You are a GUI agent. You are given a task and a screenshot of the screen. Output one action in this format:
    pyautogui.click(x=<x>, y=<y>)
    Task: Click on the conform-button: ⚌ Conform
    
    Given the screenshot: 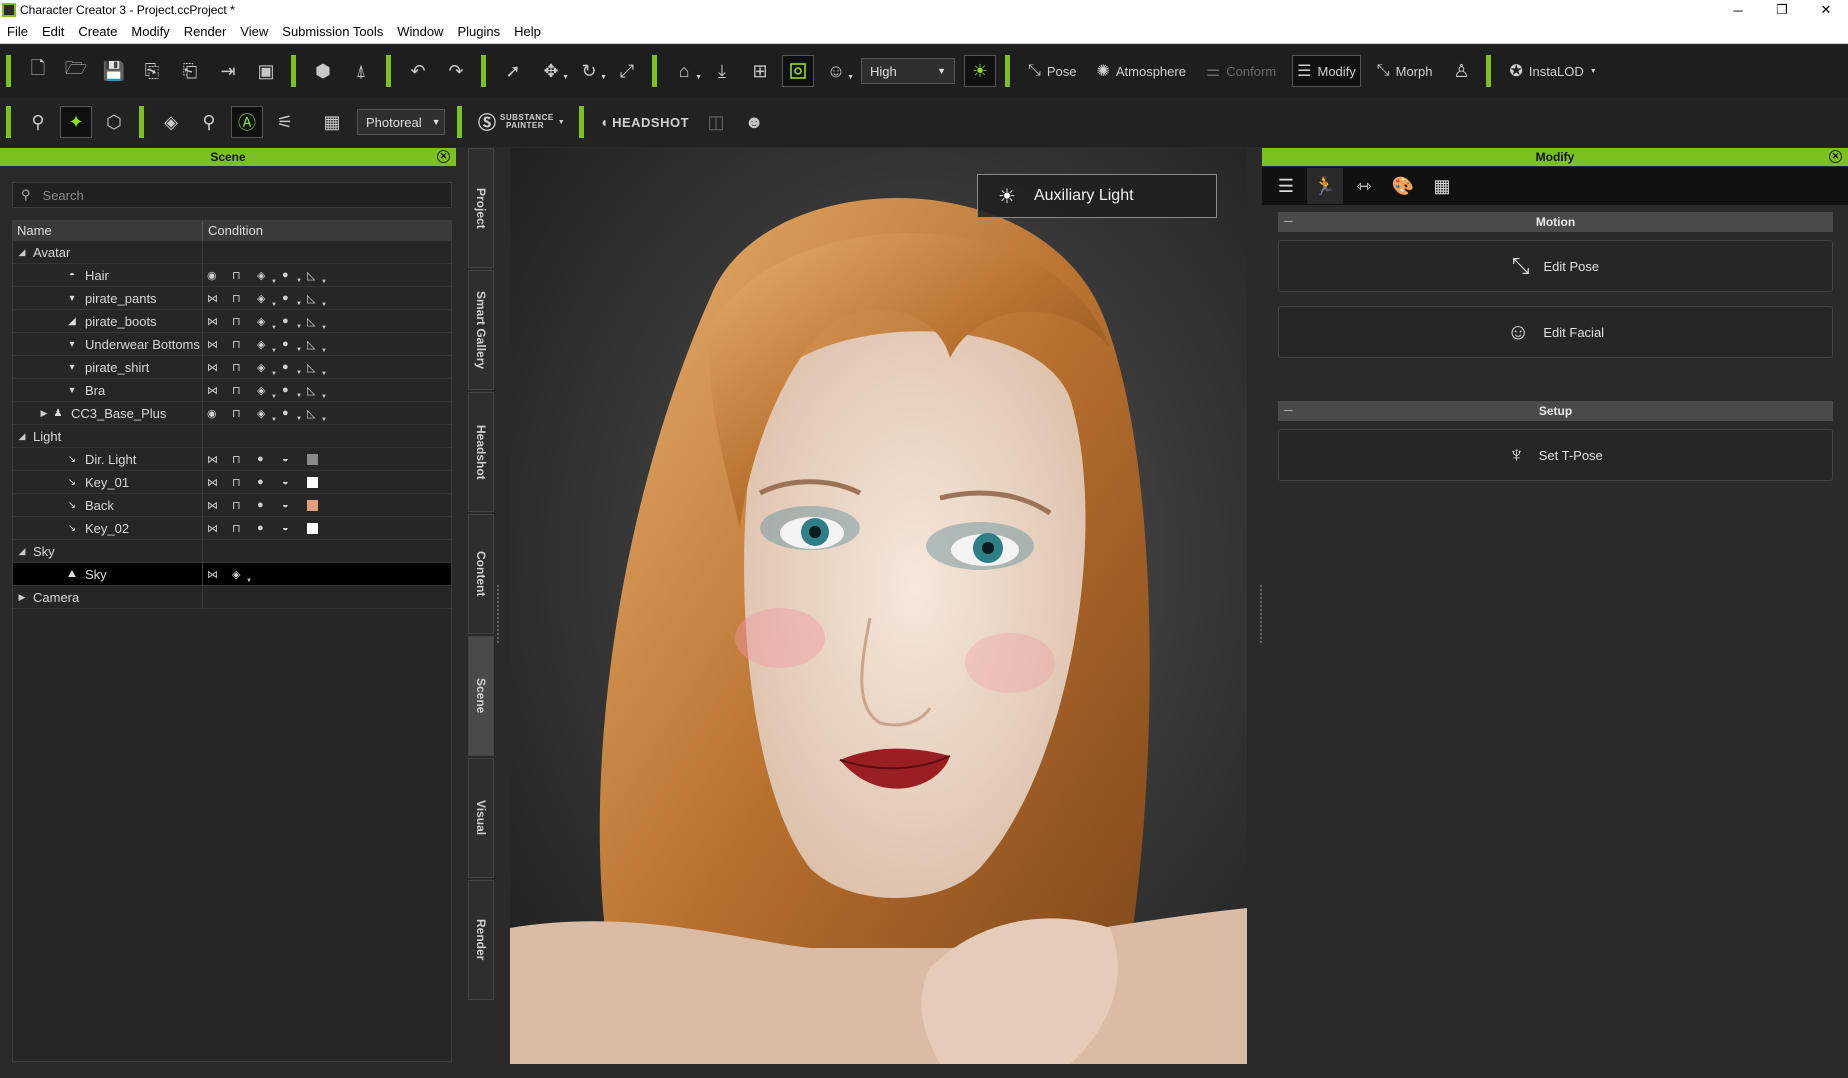 What is the action you would take?
    pyautogui.click(x=1241, y=71)
    